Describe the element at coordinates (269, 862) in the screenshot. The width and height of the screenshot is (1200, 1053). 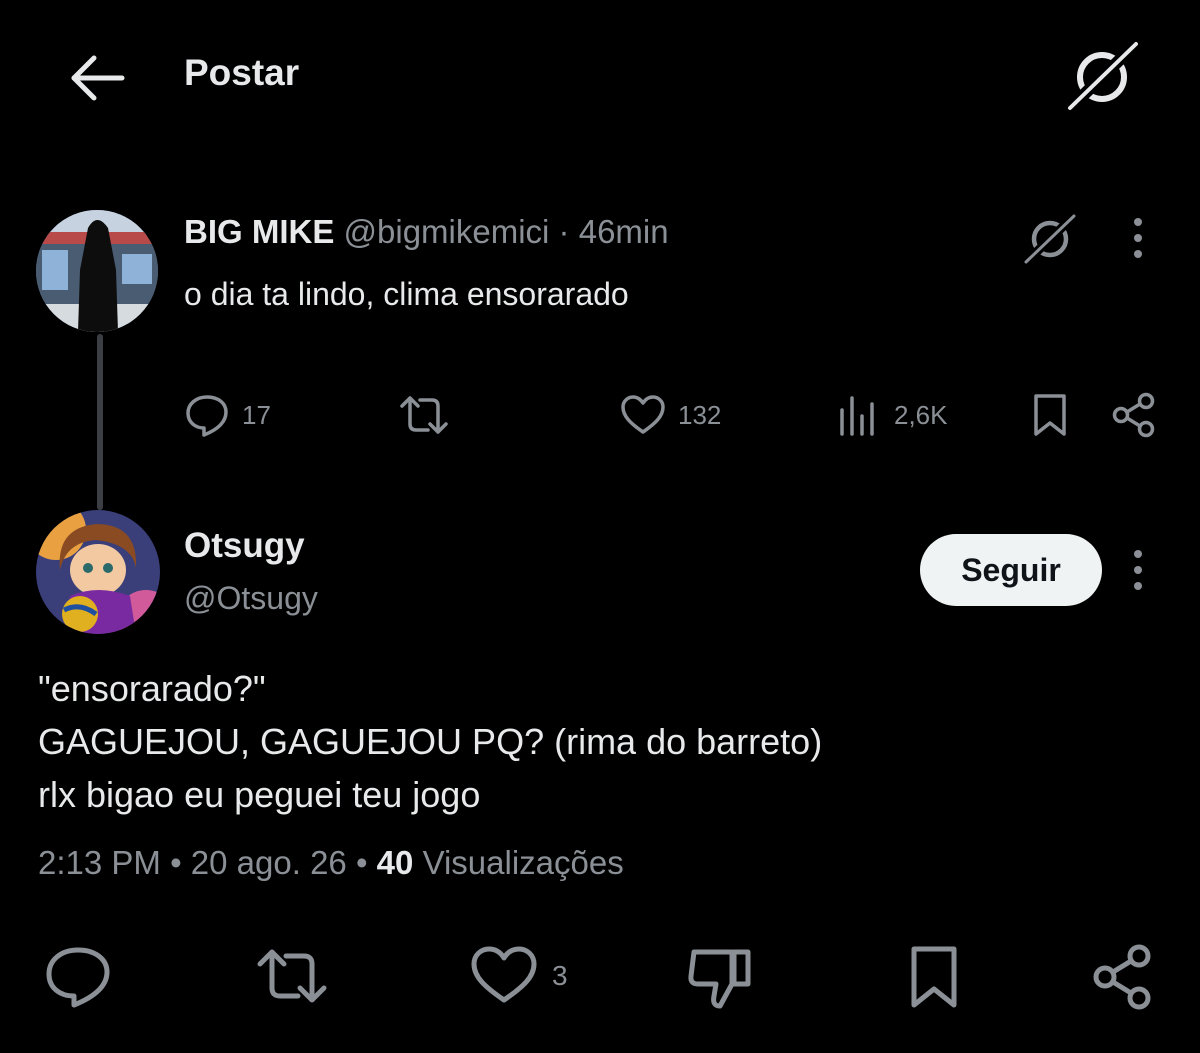
I see `tweet-date: 20 ago. 26` at that location.